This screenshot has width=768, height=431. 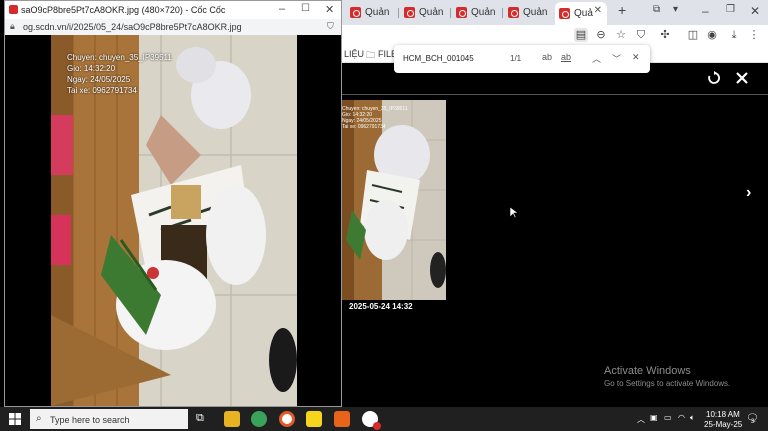 I want to click on wifi-icon: ◠, so click(x=681, y=417).